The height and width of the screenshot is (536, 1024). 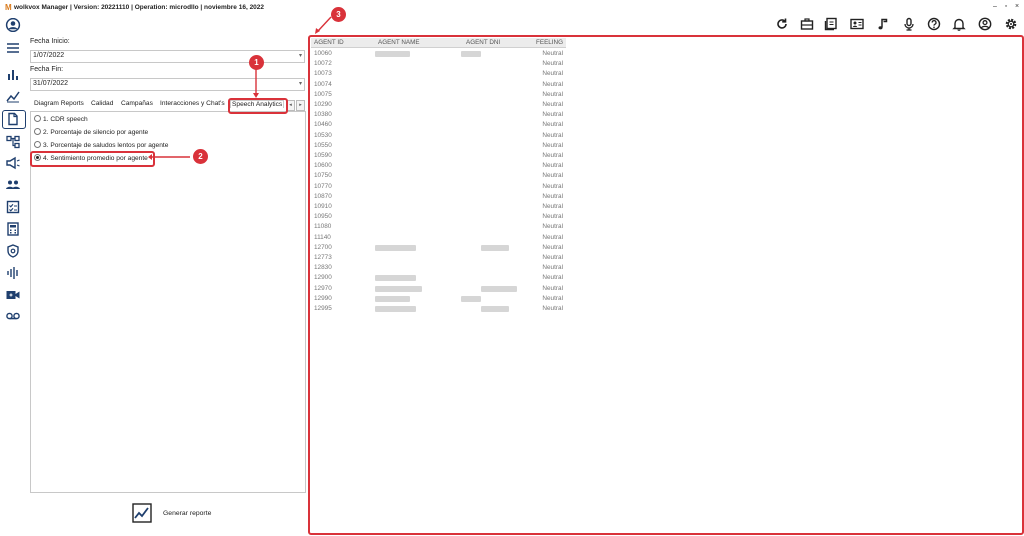 I want to click on callout-badge-2: 2, so click(x=200, y=156).